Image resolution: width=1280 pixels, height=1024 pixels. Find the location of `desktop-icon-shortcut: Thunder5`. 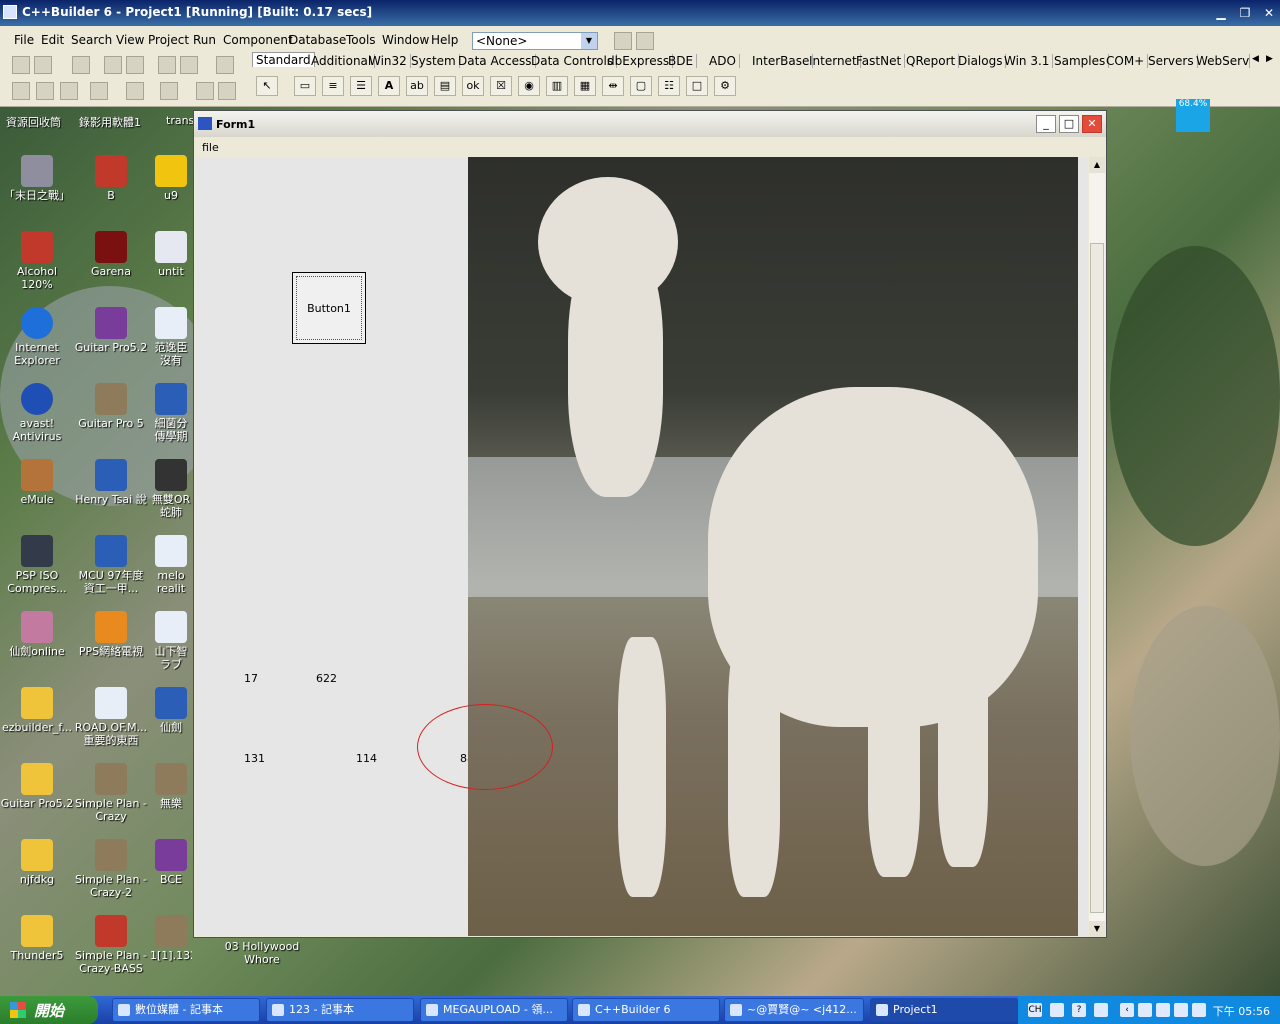

desktop-icon-shortcut: Thunder5 is located at coordinates (37, 938).